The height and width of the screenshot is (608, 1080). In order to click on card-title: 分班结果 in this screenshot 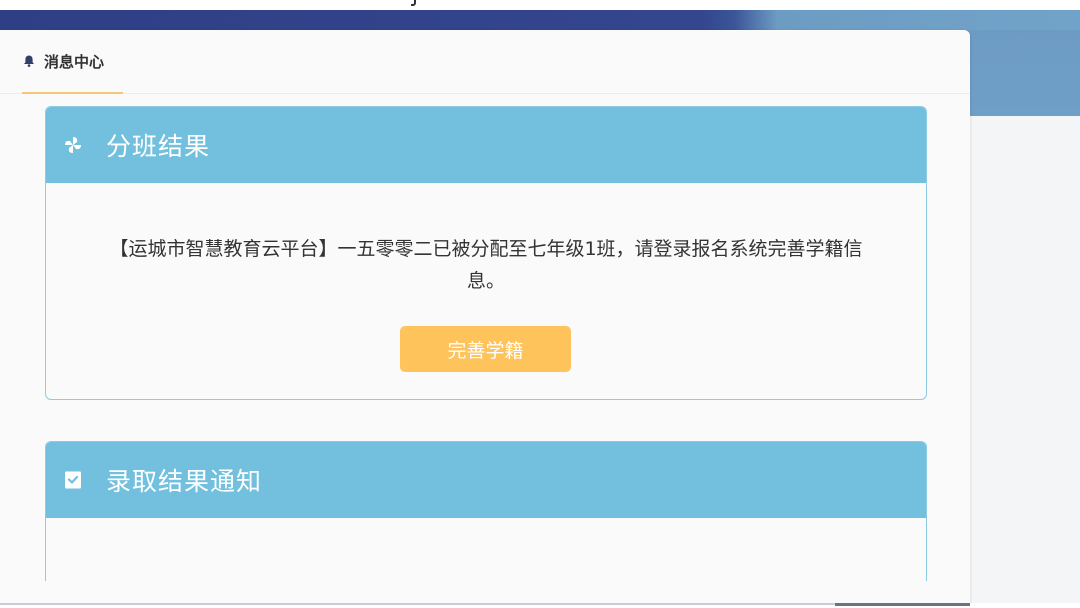, I will do `click(158, 146)`.